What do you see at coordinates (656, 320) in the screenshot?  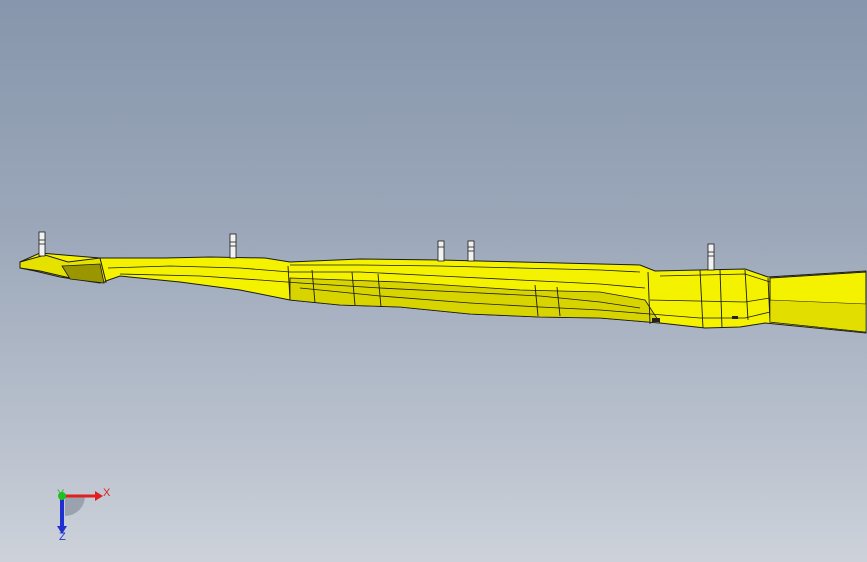 I see `slot-mark` at bounding box center [656, 320].